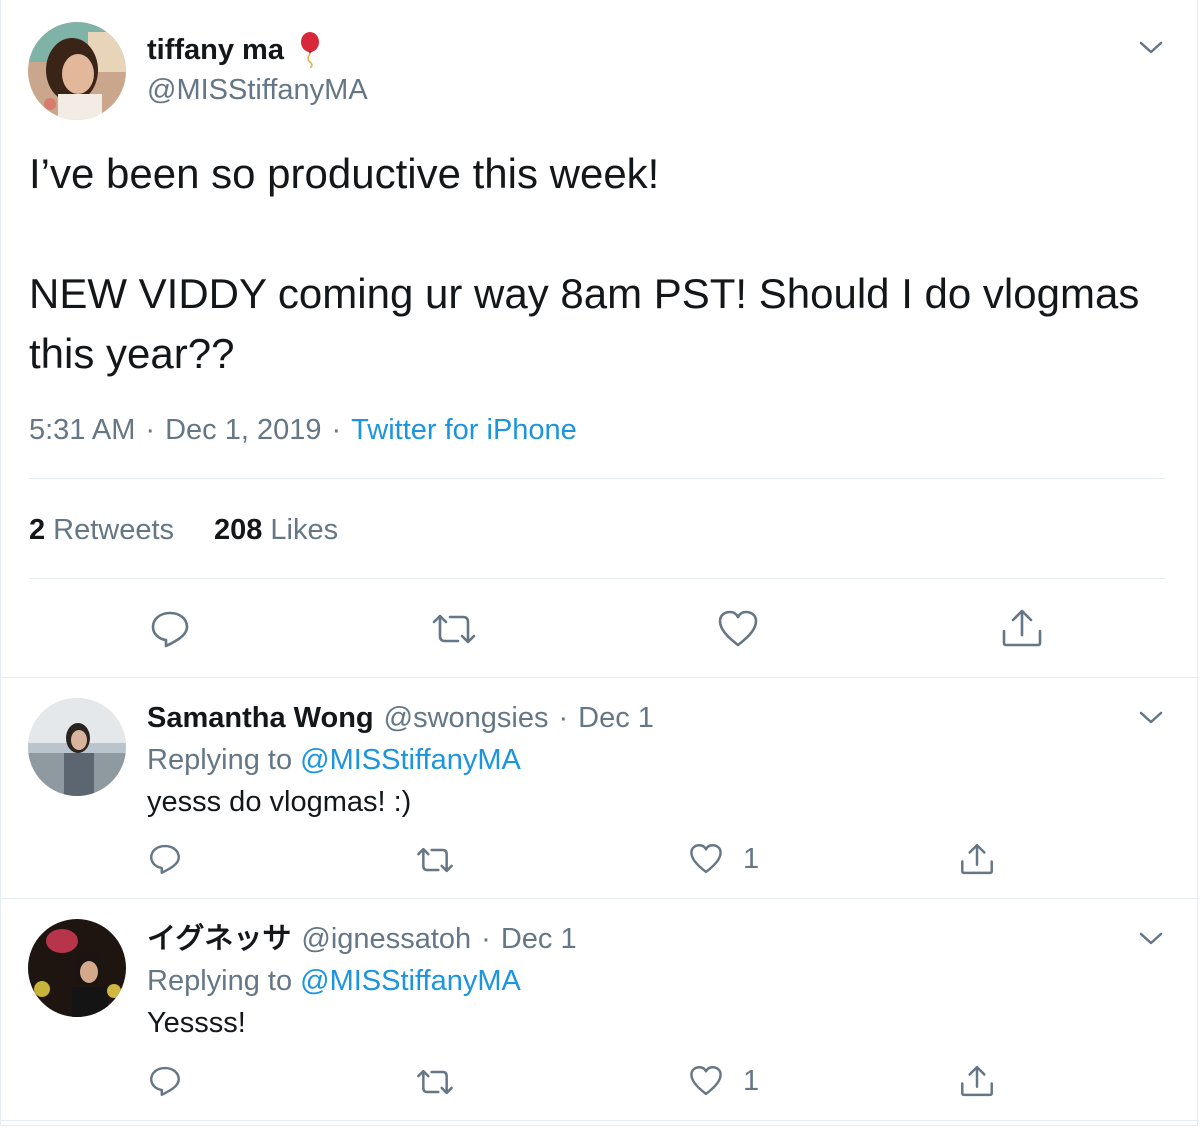  I want to click on likes-count: 208, so click(238, 530).